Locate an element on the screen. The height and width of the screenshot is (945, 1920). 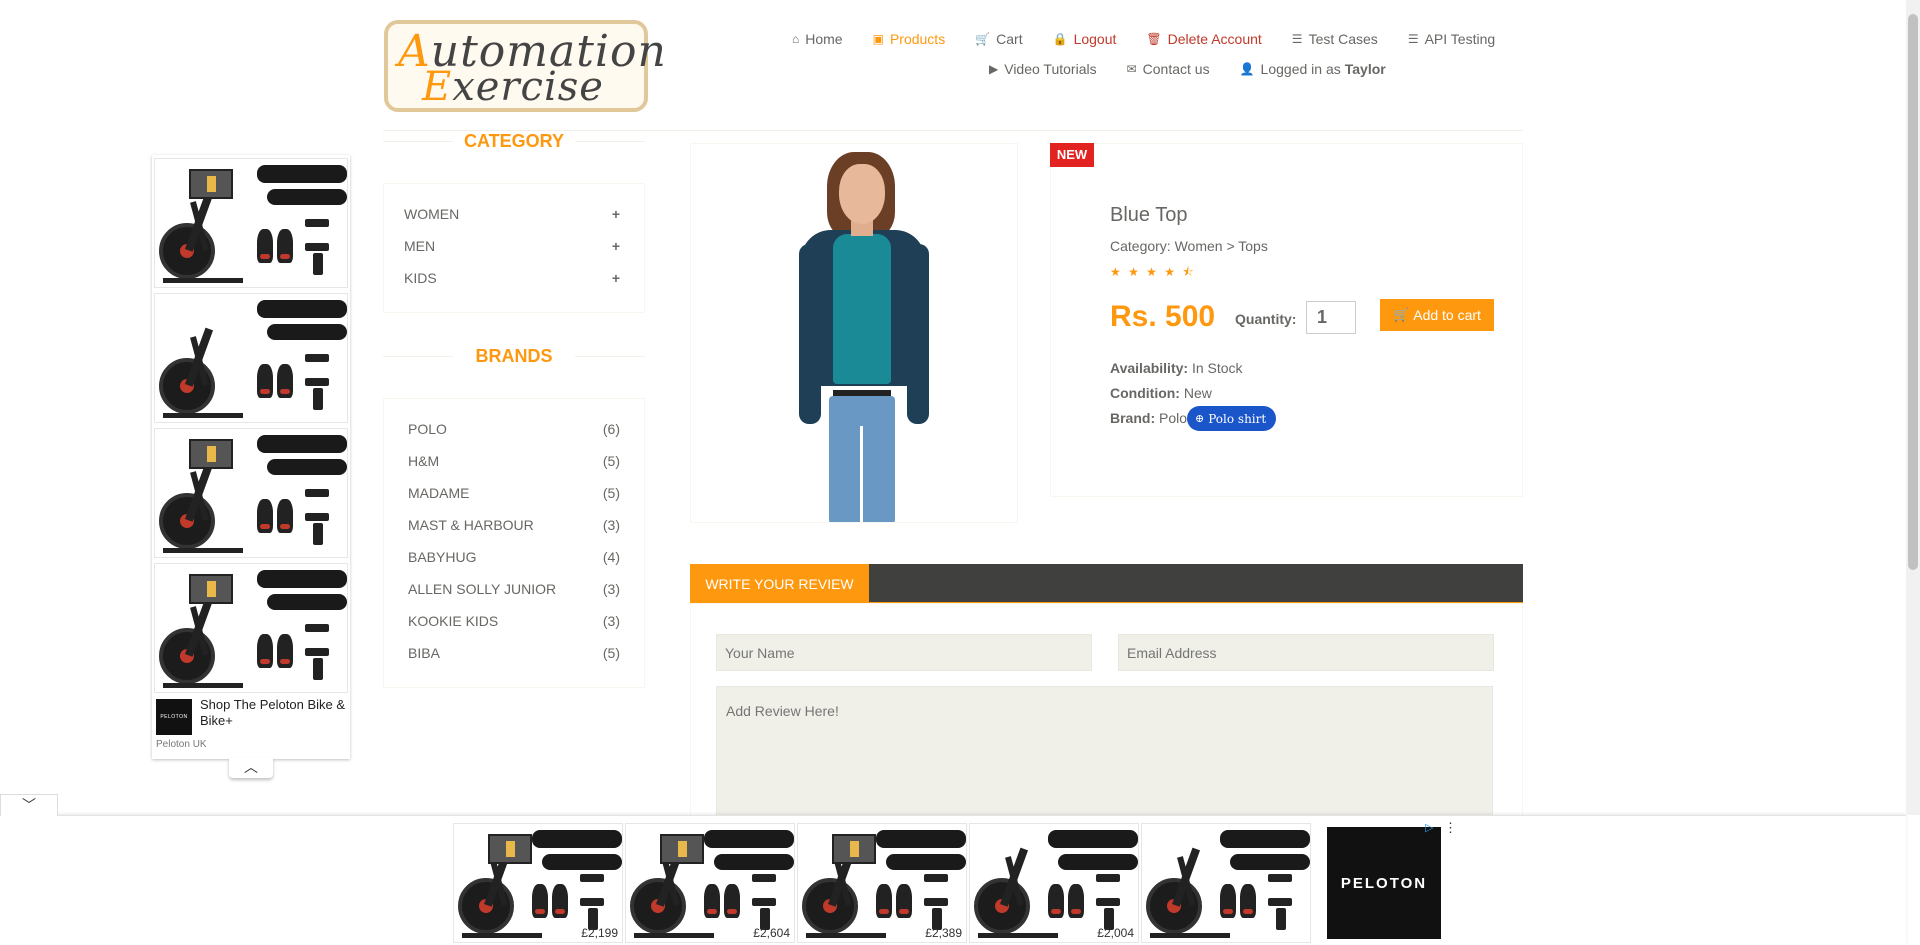
nav-products: ▣ Products is located at coordinates (909, 39).